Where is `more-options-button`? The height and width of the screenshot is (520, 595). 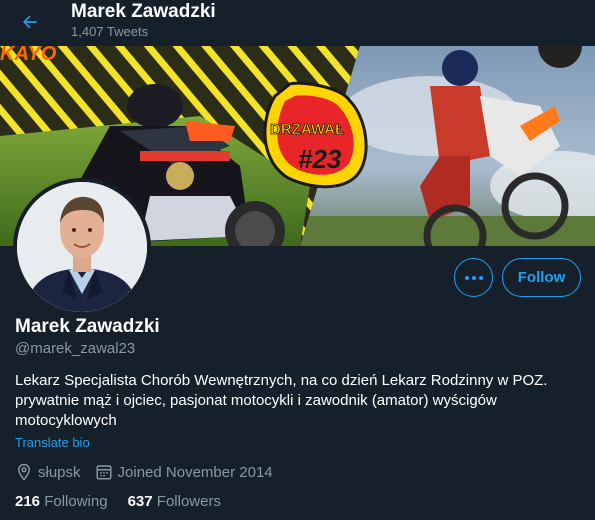 more-options-button is located at coordinates (473, 277).